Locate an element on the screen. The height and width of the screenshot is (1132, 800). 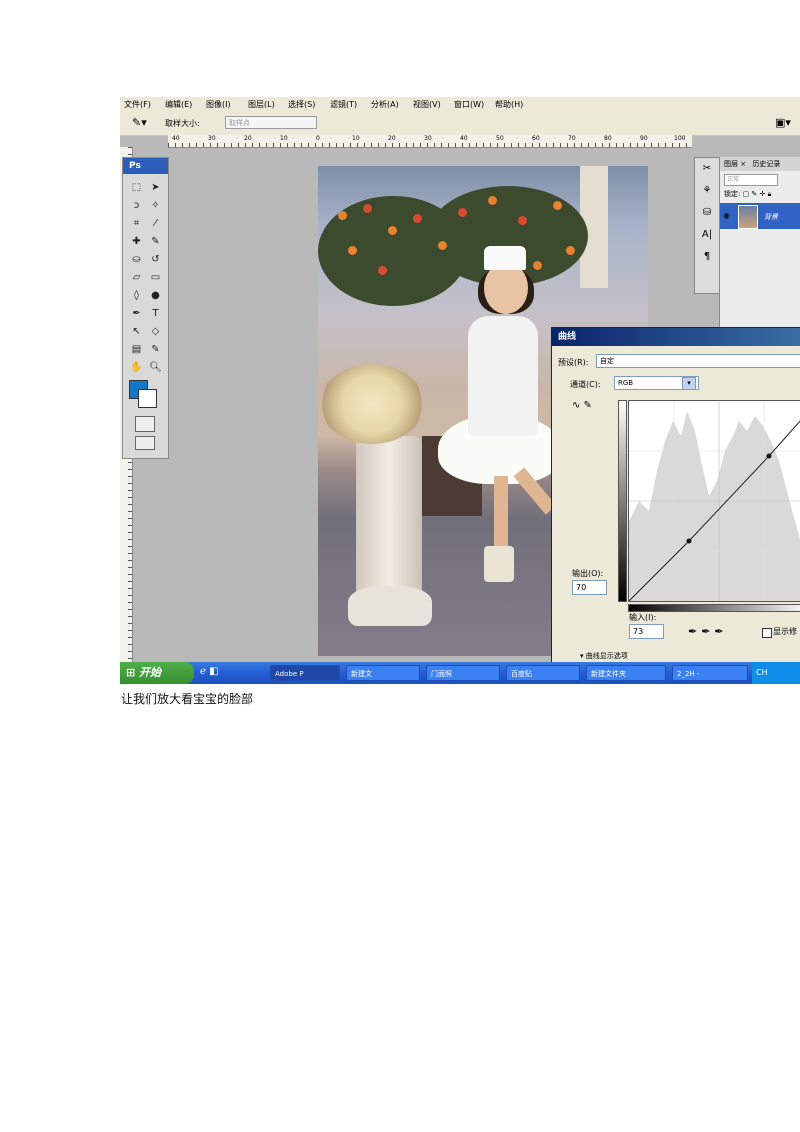
paragraph-panel-icon: ¶ is located at coordinates (707, 257).